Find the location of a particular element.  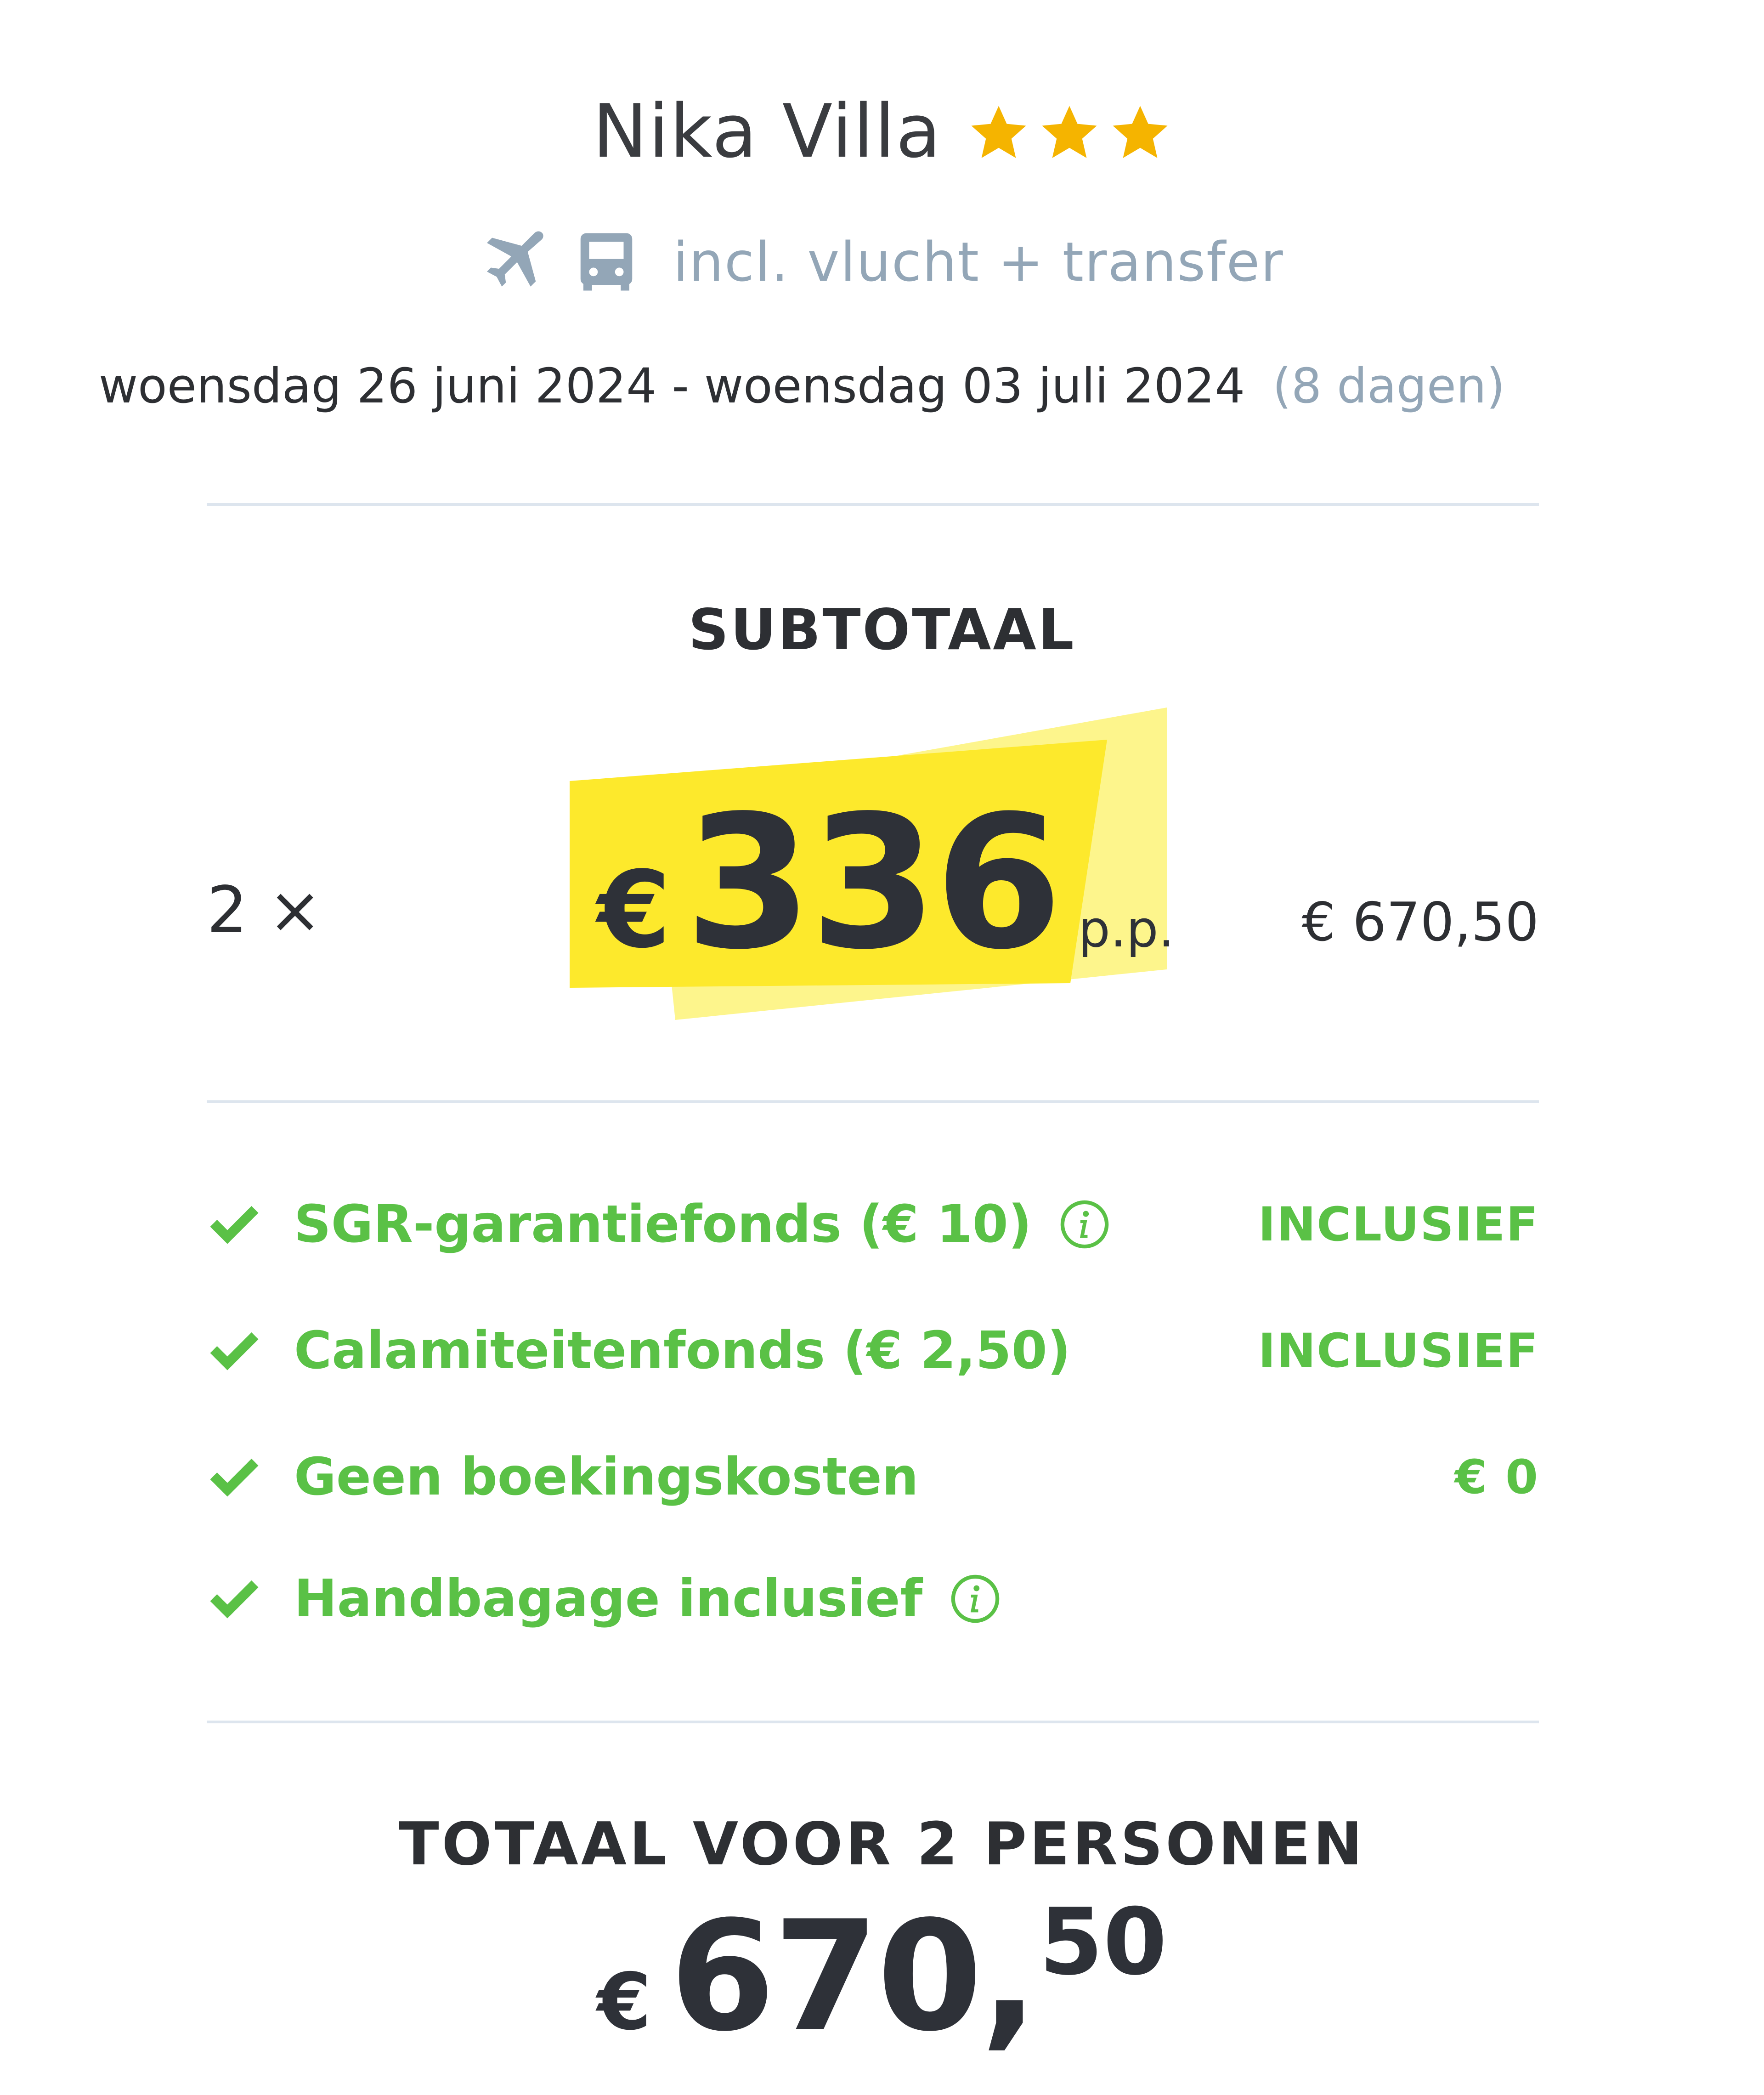

hotel-name: Nika Villa is located at coordinates (767, 131).